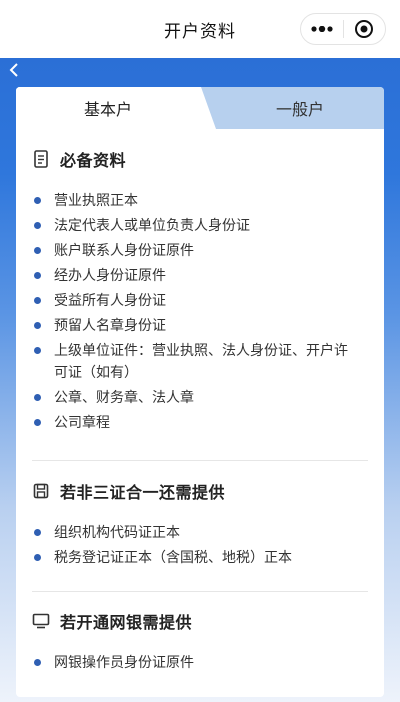 This screenshot has width=400, height=702. Describe the element at coordinates (126, 622) in the screenshot. I see `section-heading: 若开通网银需提供` at that location.